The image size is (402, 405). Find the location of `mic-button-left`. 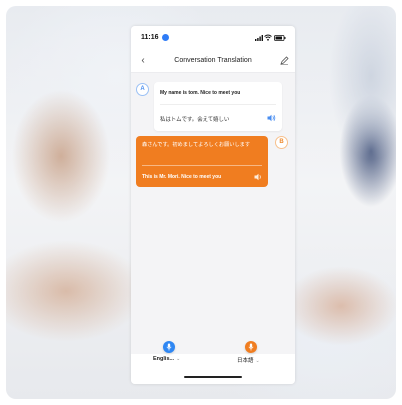

mic-button-left is located at coordinates (169, 347).